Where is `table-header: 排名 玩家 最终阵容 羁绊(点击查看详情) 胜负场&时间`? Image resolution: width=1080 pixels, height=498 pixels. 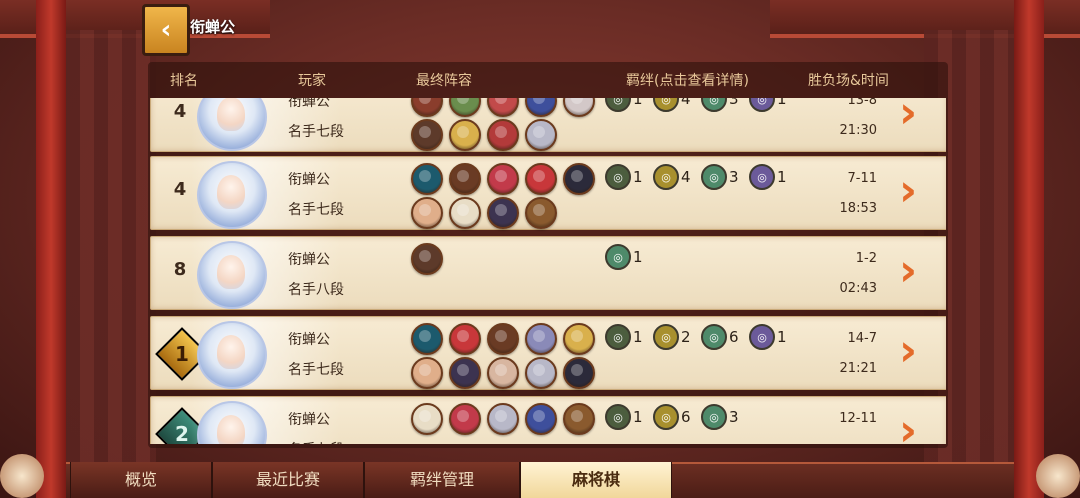
table-header: 排名 玩家 最终阵容 羁绊(点击查看详情) 胜负场&时间 is located at coordinates (548, 79).